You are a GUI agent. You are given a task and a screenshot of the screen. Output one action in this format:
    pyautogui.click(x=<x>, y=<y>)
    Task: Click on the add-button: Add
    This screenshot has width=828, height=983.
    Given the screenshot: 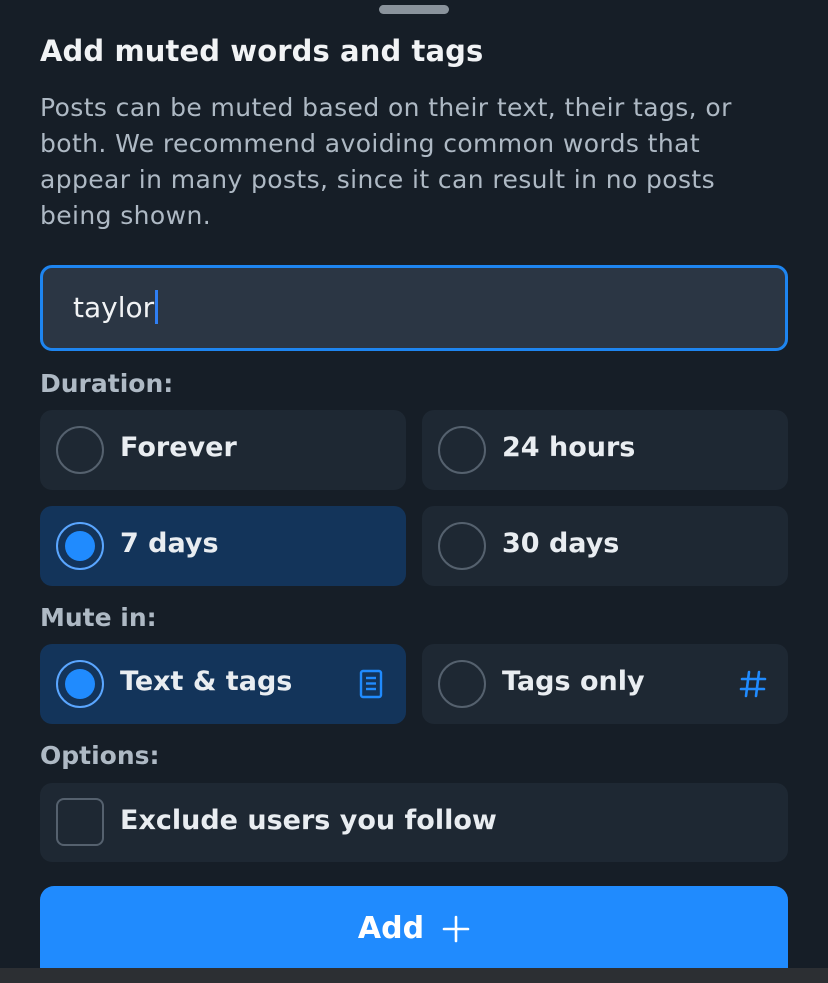 What is the action you would take?
    pyautogui.click(x=414, y=927)
    